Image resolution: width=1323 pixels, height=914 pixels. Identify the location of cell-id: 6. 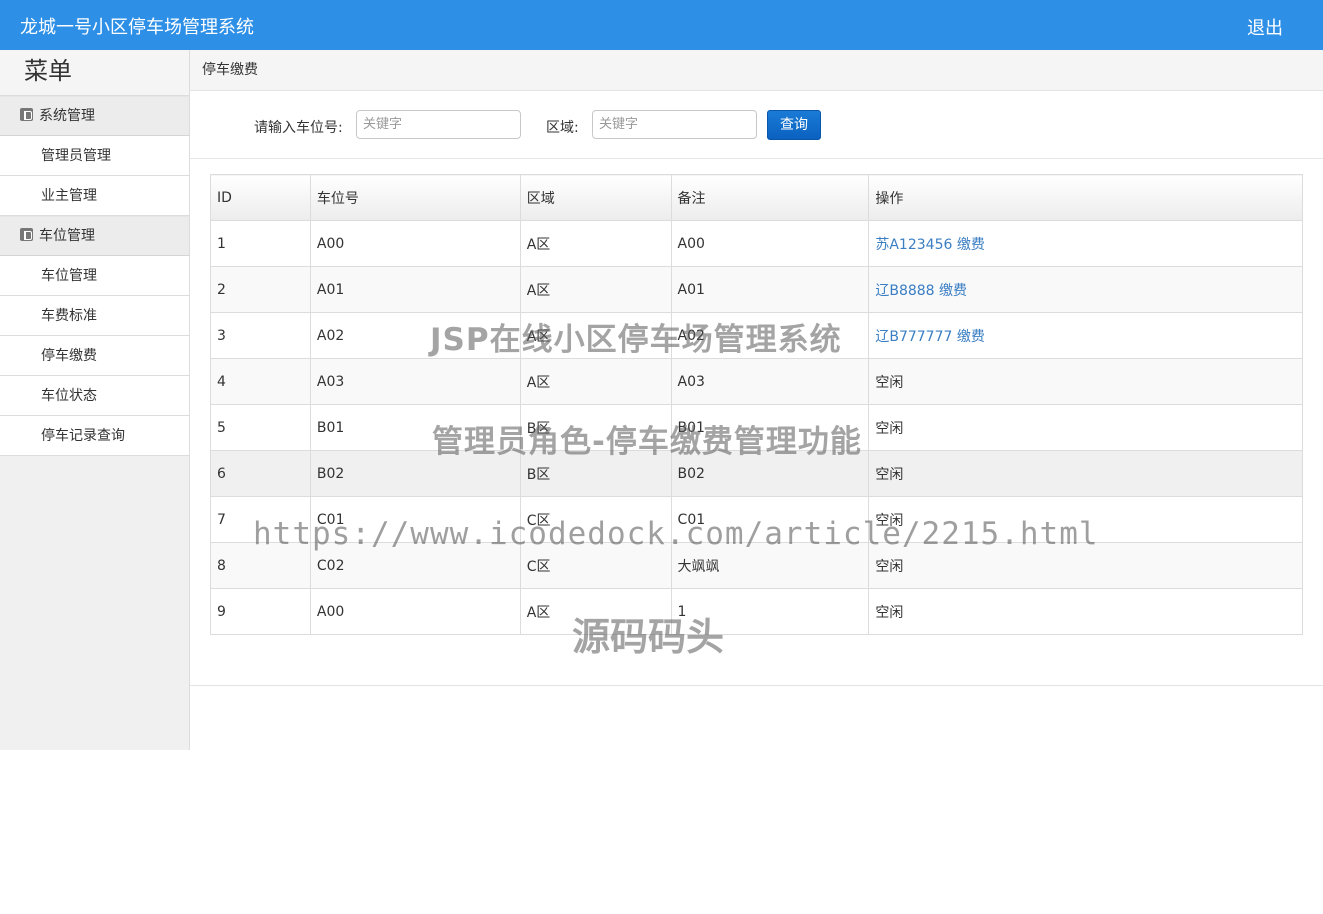
(260, 473).